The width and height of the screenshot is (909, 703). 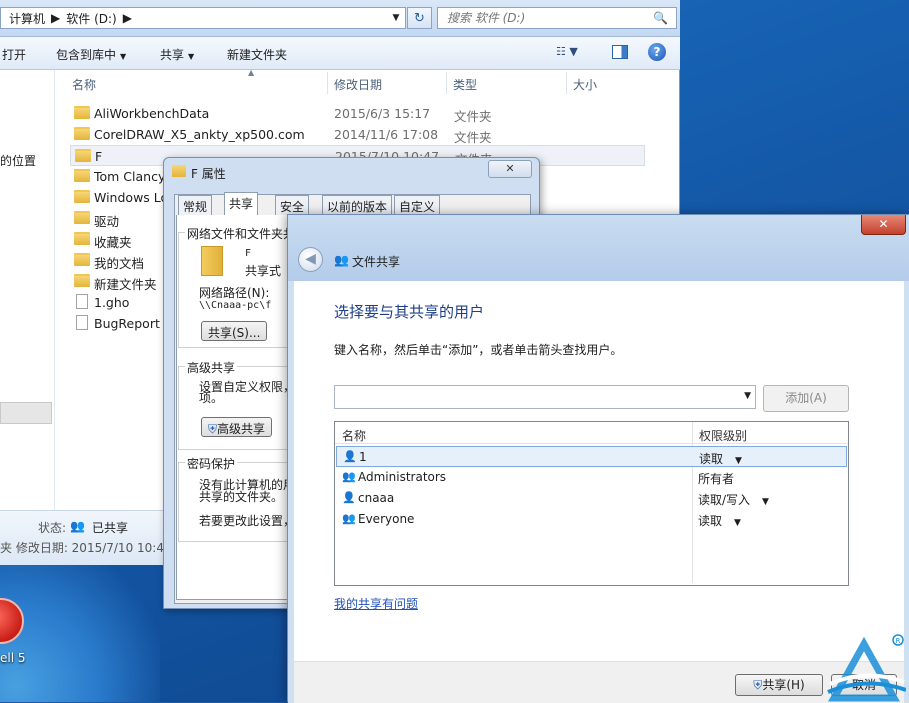 What do you see at coordinates (806, 398) in the screenshot?
I see `add-button: 添加(A)` at bounding box center [806, 398].